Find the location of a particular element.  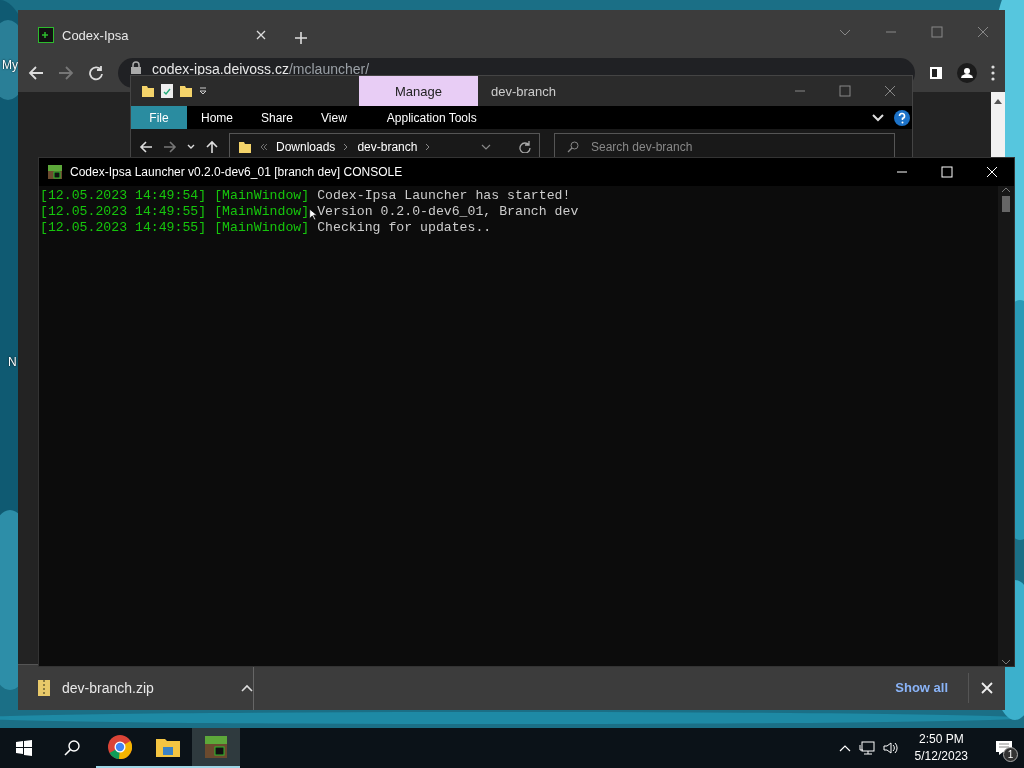

up-icon is located at coordinates (212, 146).